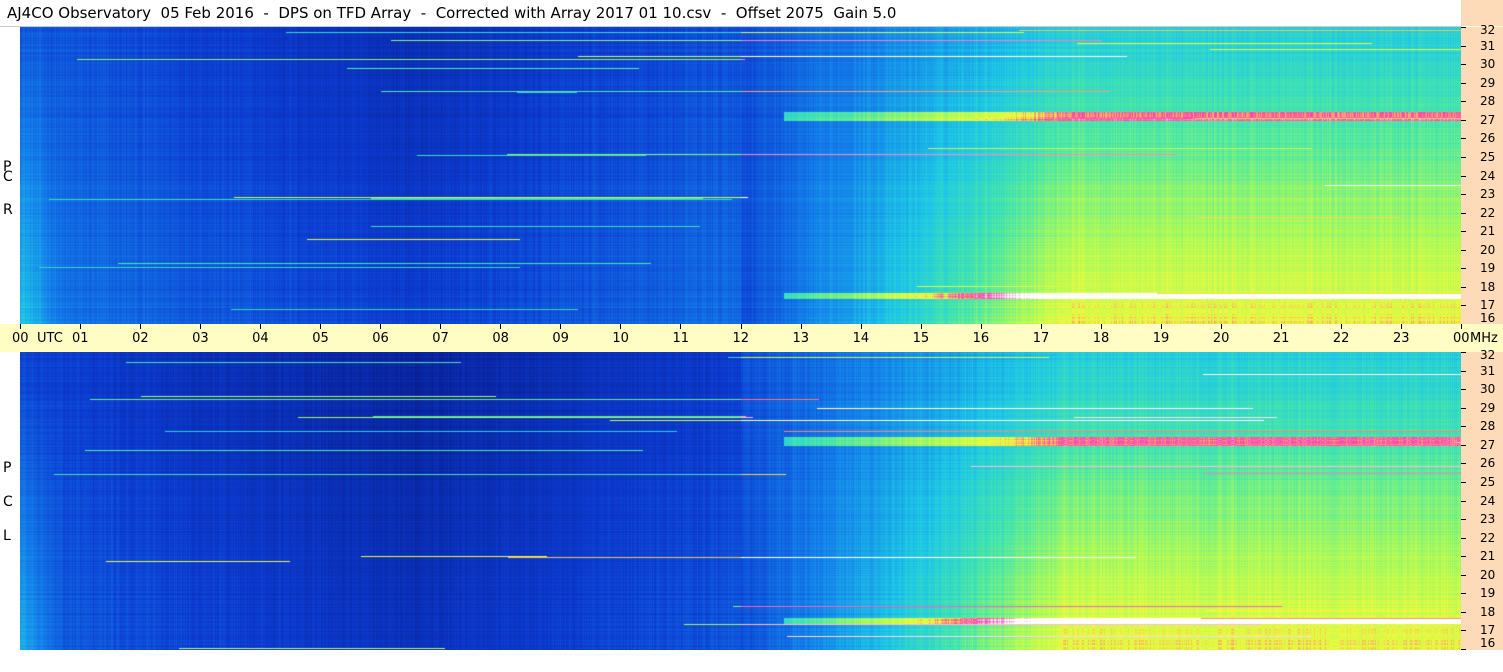  What do you see at coordinates (861, 338) in the screenshot?
I see `time-tick-label: 14` at bounding box center [861, 338].